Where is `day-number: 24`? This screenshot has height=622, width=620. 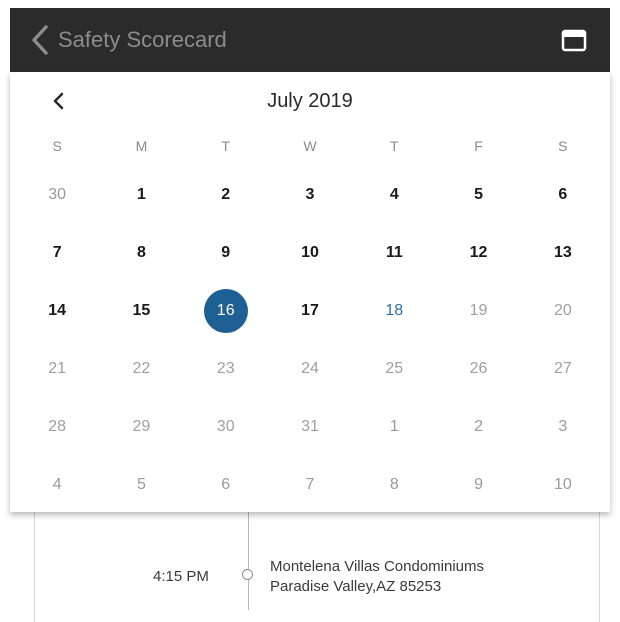
day-number: 24 is located at coordinates (310, 368).